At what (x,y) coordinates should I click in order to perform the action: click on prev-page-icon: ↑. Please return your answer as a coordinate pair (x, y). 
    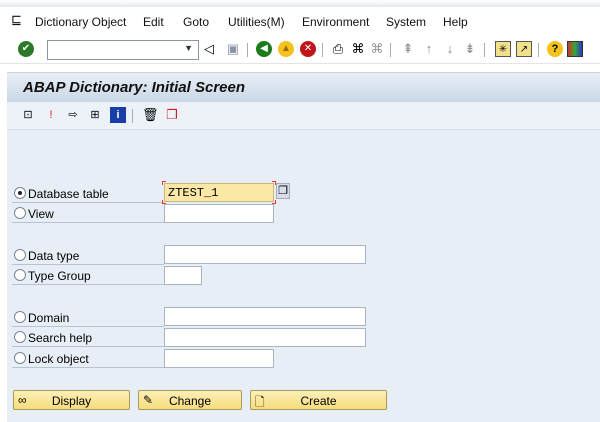
    Looking at the image, I should click on (429, 49).